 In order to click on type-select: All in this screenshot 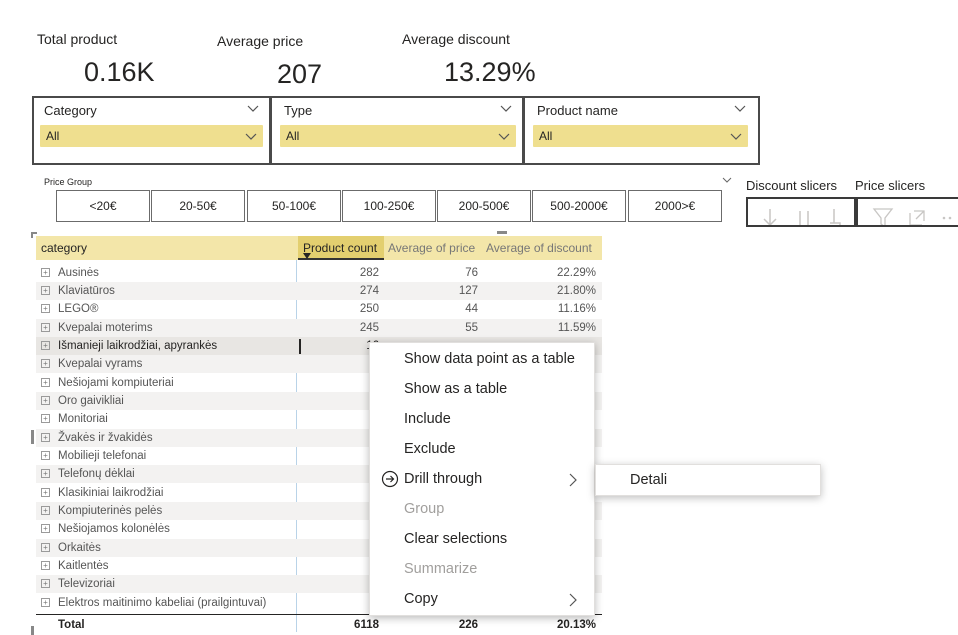, I will do `click(398, 136)`.